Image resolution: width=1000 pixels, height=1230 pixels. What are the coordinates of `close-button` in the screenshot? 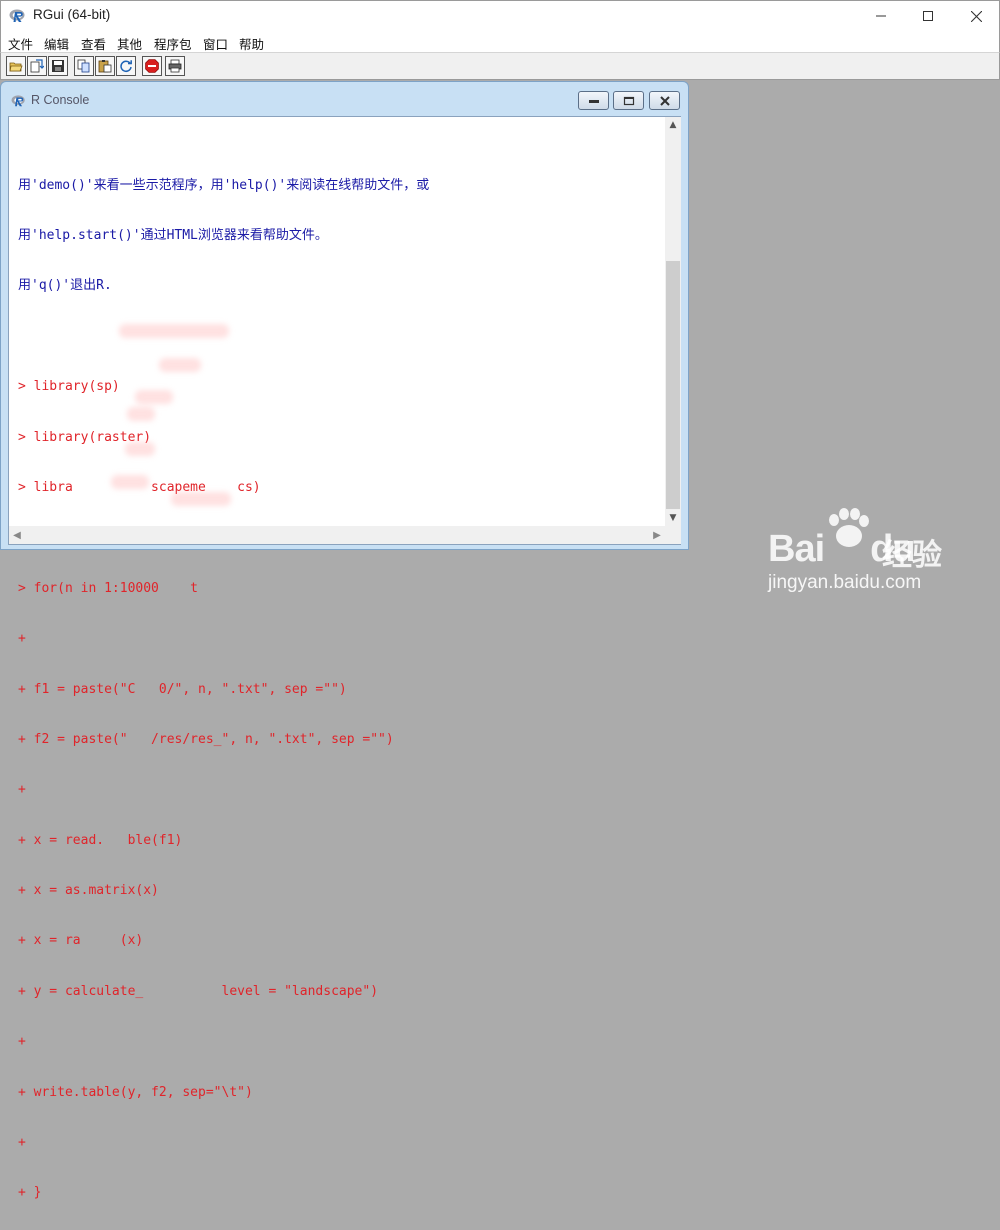 It's located at (976, 16).